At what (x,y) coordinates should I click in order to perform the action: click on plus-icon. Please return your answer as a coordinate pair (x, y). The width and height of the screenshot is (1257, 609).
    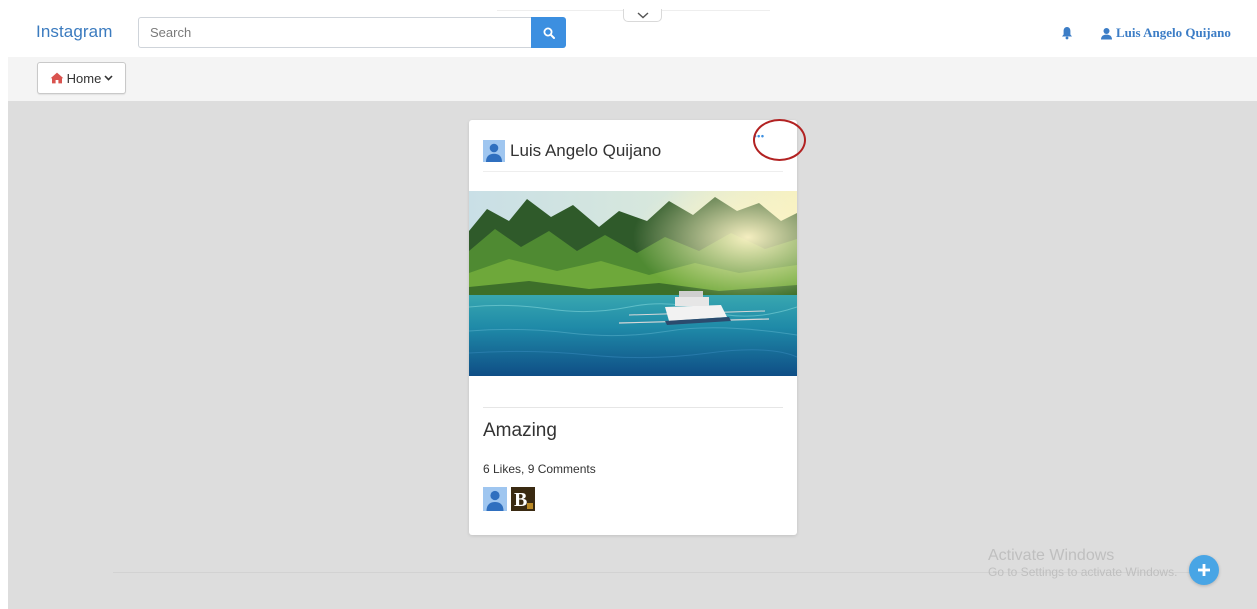
    Looking at the image, I should click on (1204, 570).